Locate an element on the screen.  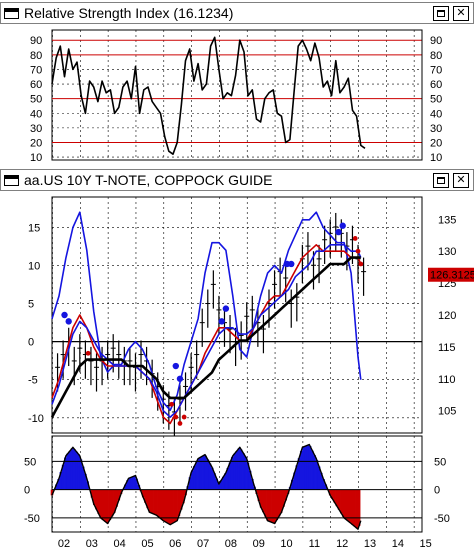
rsi-y-tick-label-right: 40 is located at coordinates (436, 114).